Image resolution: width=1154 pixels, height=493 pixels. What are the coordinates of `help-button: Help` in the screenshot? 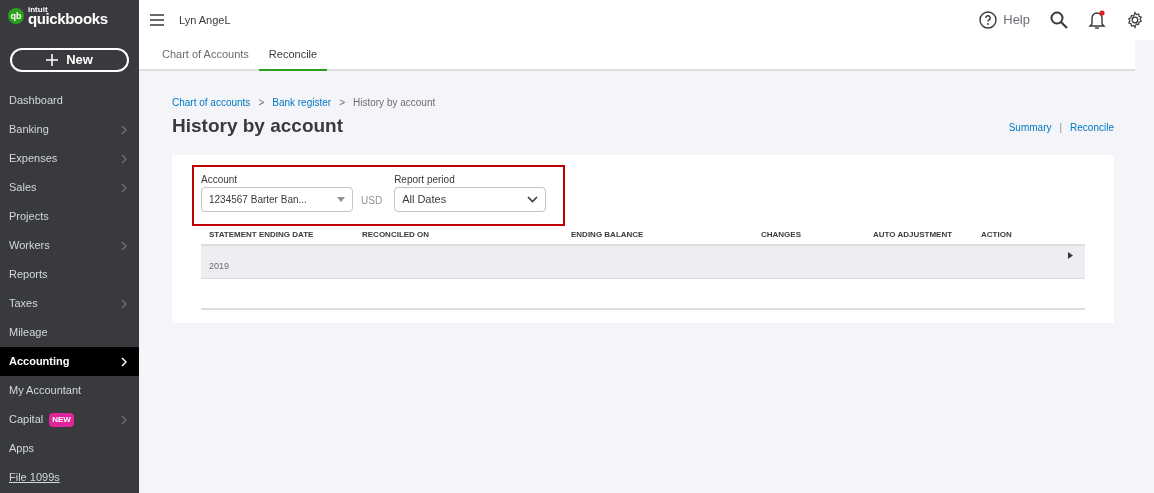 It's located at (1004, 20).